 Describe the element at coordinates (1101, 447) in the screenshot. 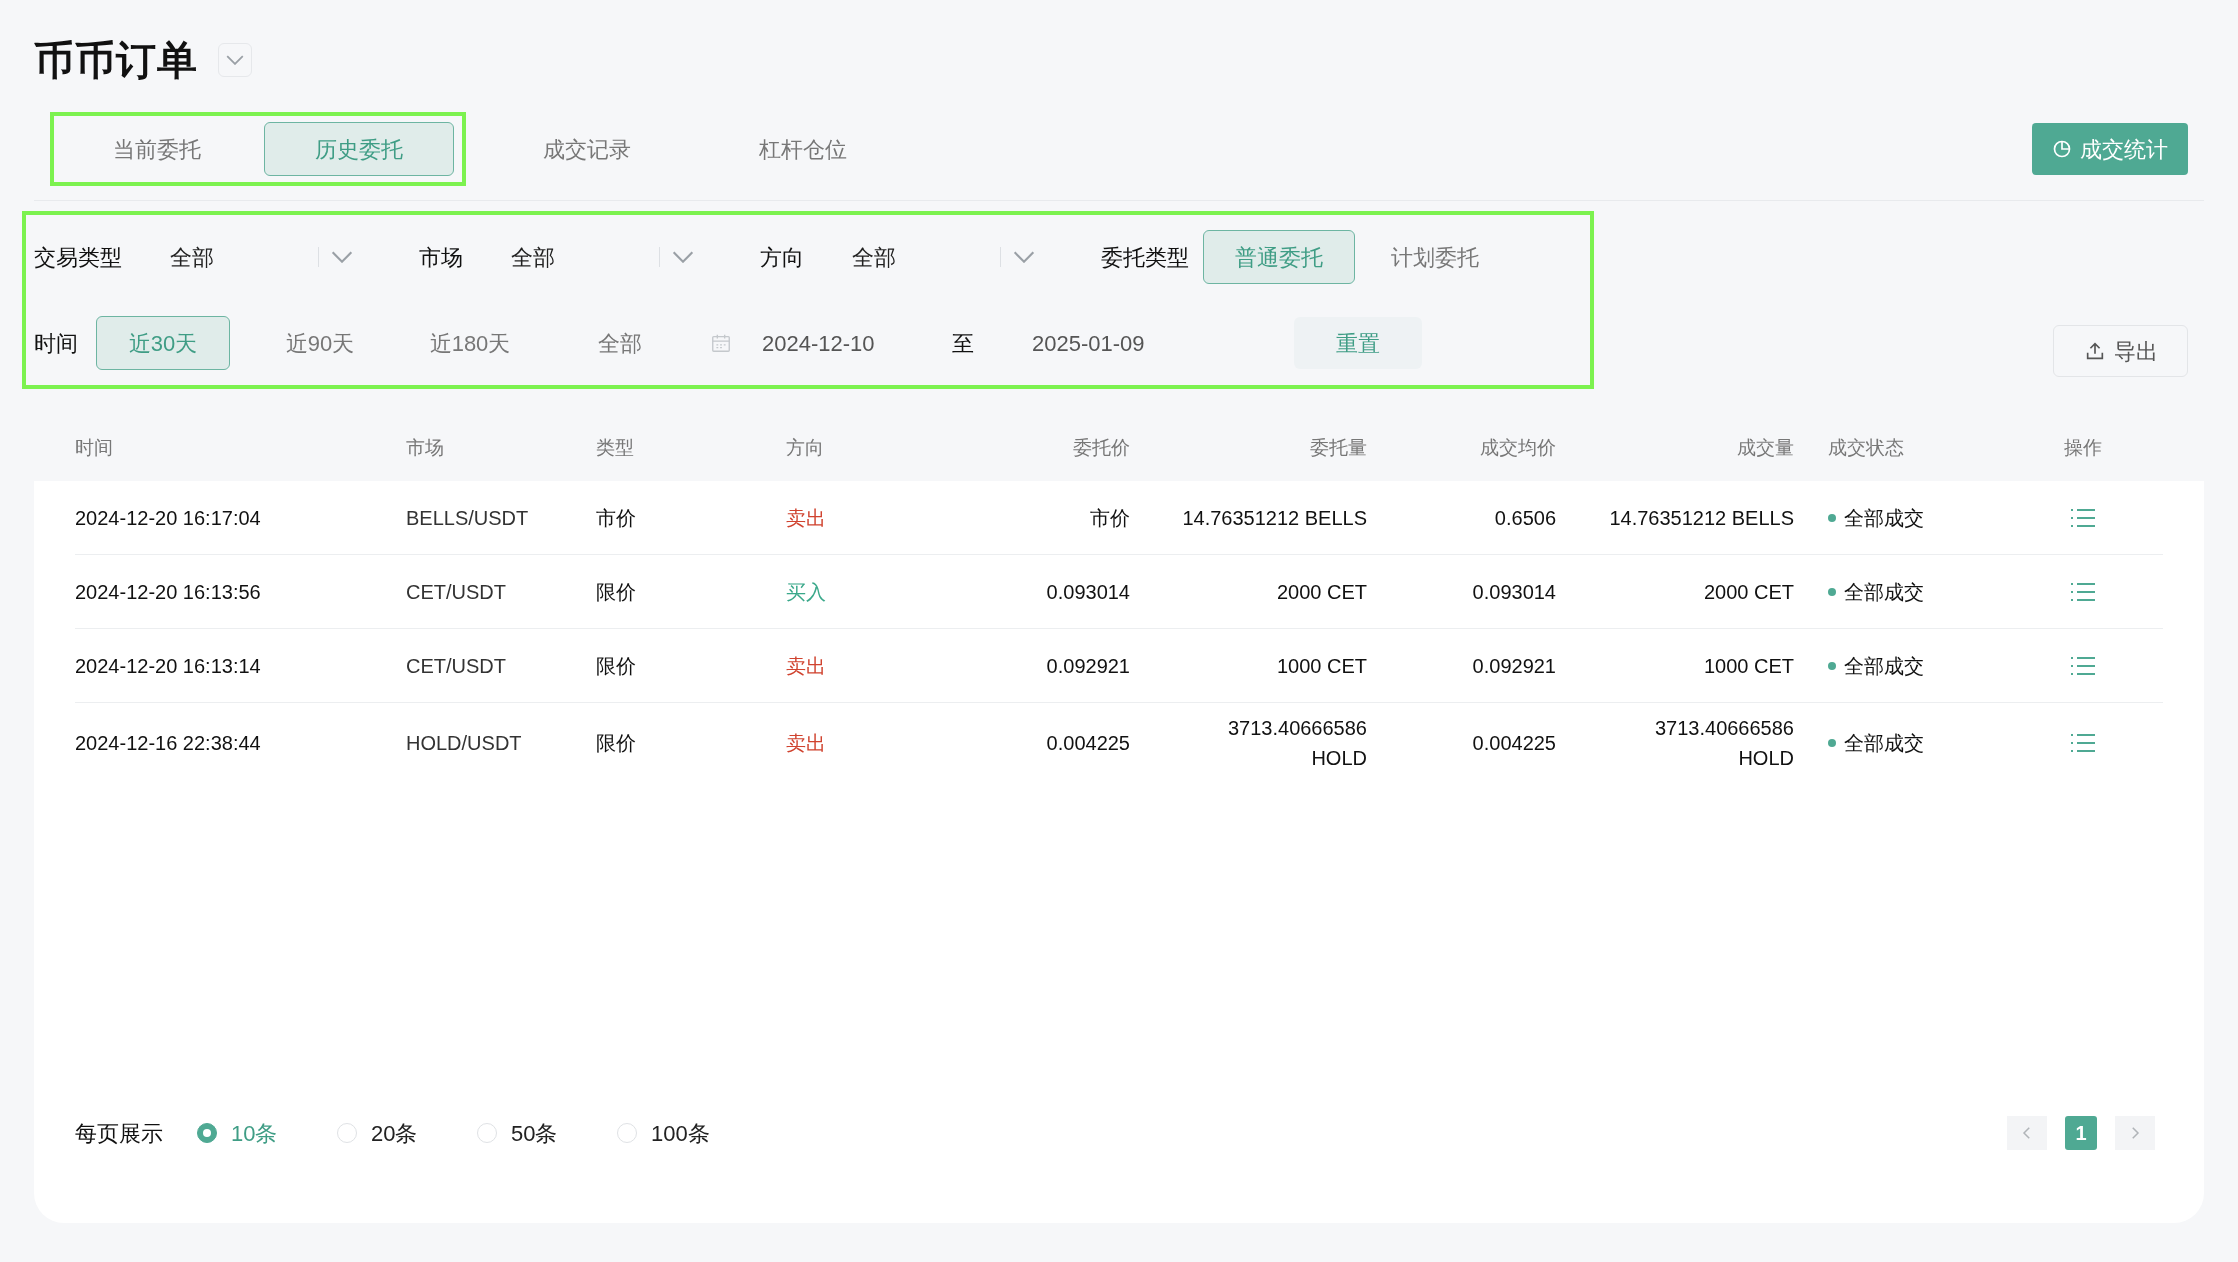

I see `column-header: 委托价` at that location.